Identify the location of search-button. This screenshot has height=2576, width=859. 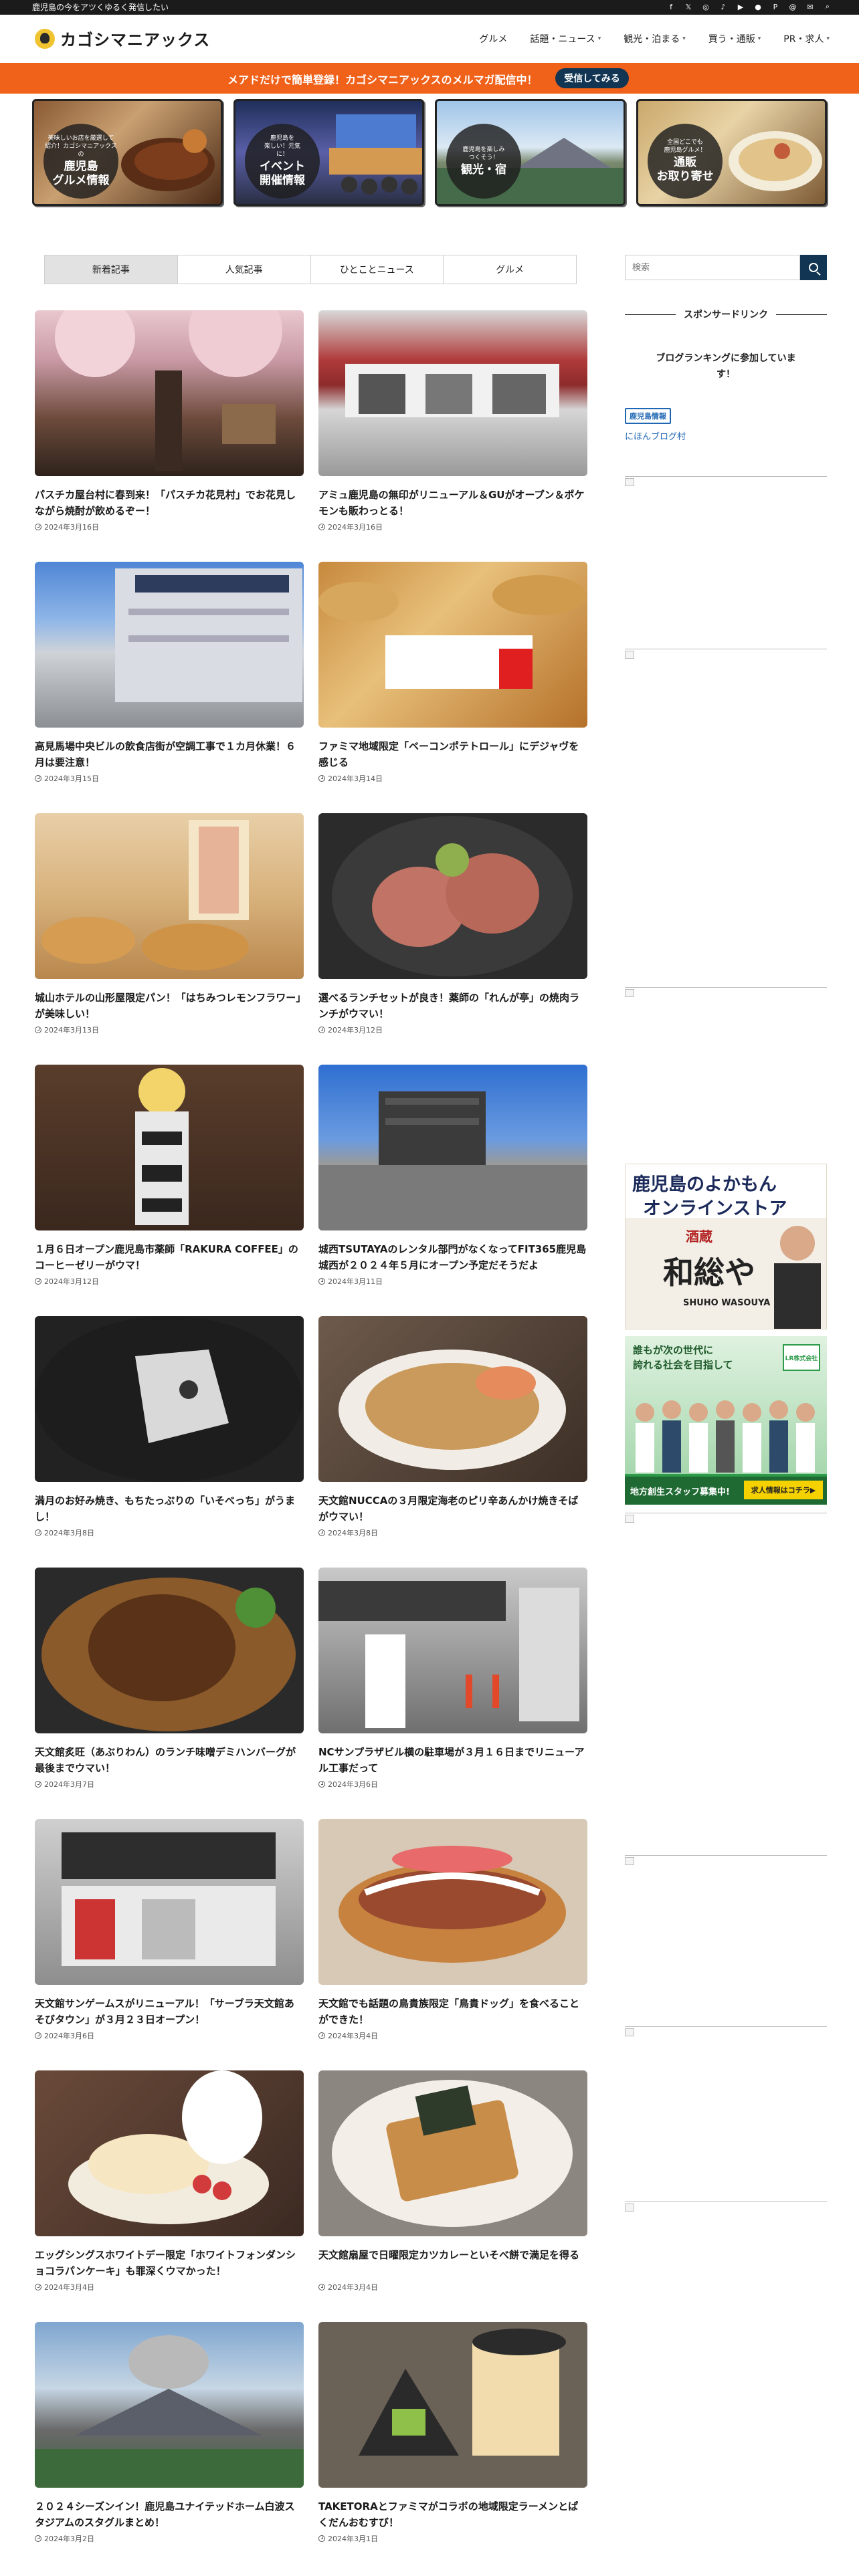
(813, 267).